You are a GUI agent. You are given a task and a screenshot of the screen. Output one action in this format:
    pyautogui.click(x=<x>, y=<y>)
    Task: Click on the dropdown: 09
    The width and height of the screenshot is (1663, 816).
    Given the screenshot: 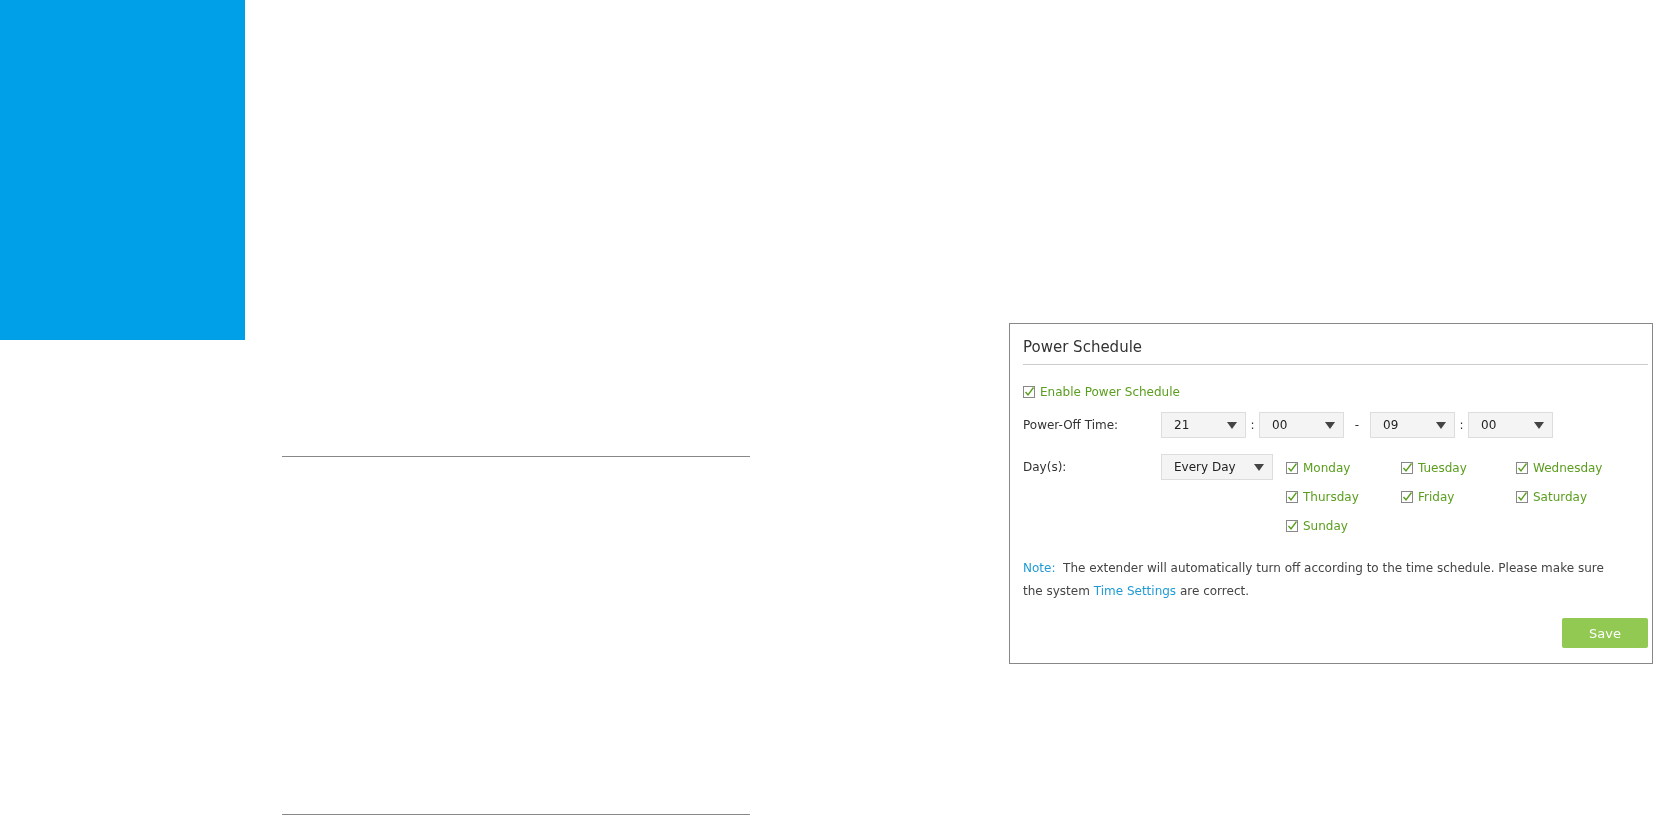 What is the action you would take?
    pyautogui.click(x=1412, y=425)
    